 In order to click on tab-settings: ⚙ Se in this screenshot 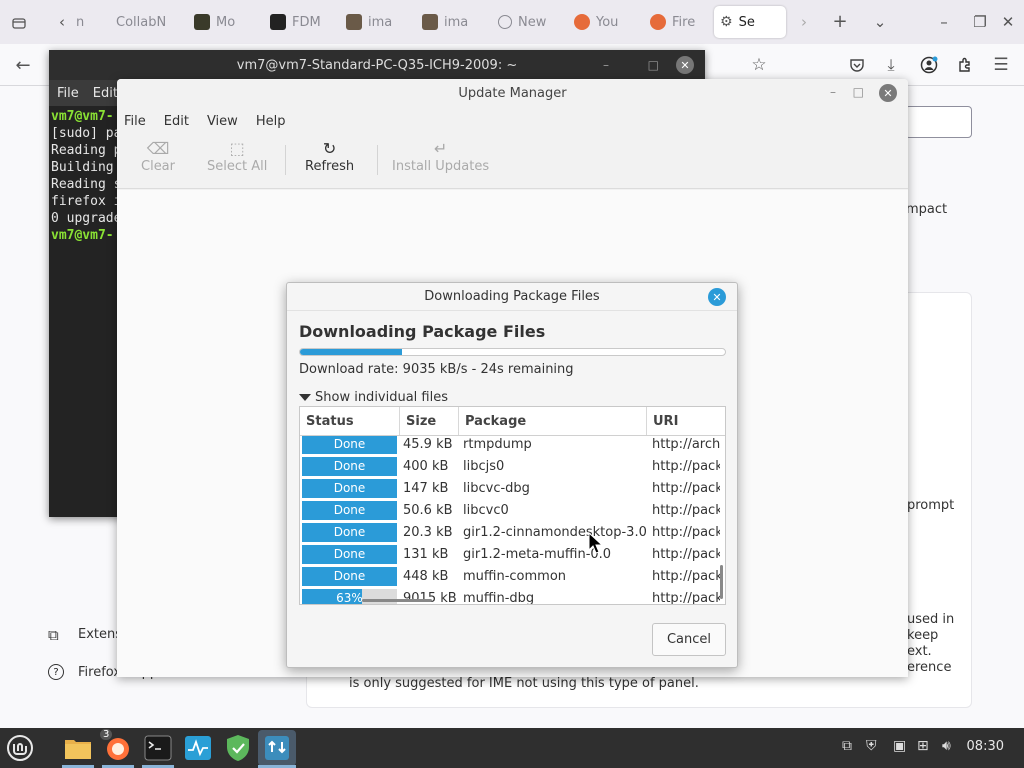, I will do `click(750, 22)`.